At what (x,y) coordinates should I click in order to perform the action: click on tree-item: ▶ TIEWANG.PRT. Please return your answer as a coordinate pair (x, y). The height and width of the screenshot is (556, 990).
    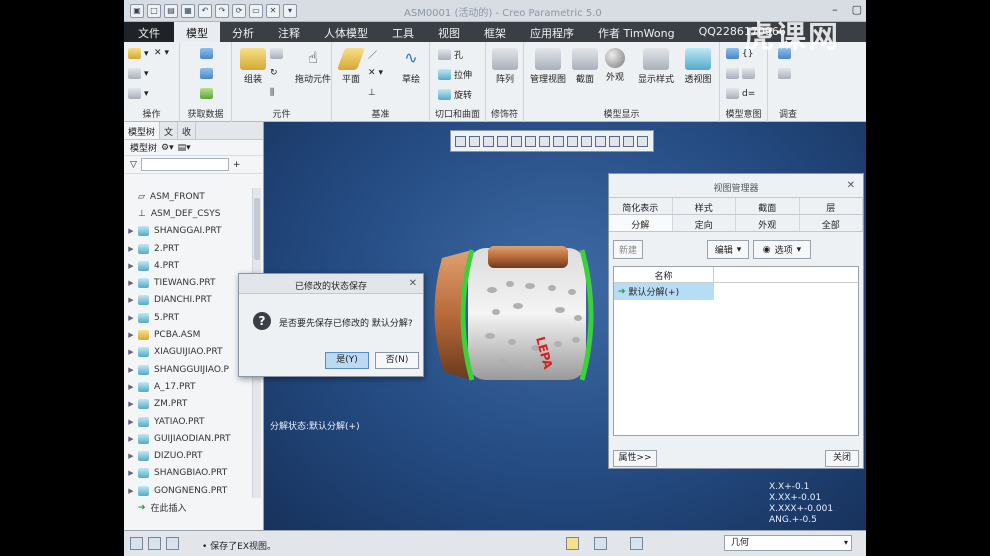
    Looking at the image, I should click on (187, 282).